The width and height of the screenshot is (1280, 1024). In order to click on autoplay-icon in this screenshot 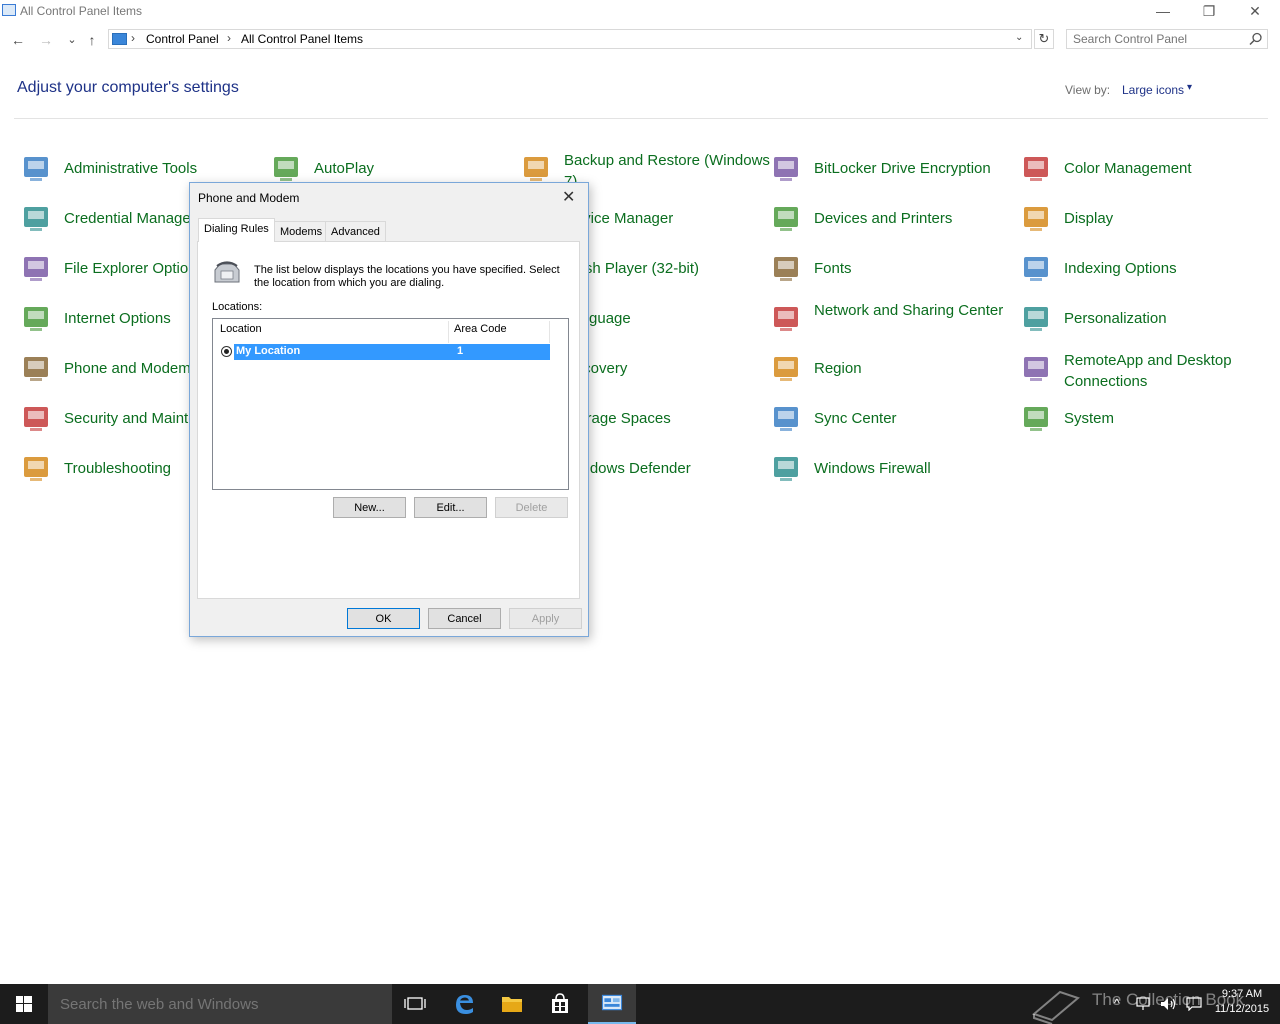, I will do `click(286, 168)`.